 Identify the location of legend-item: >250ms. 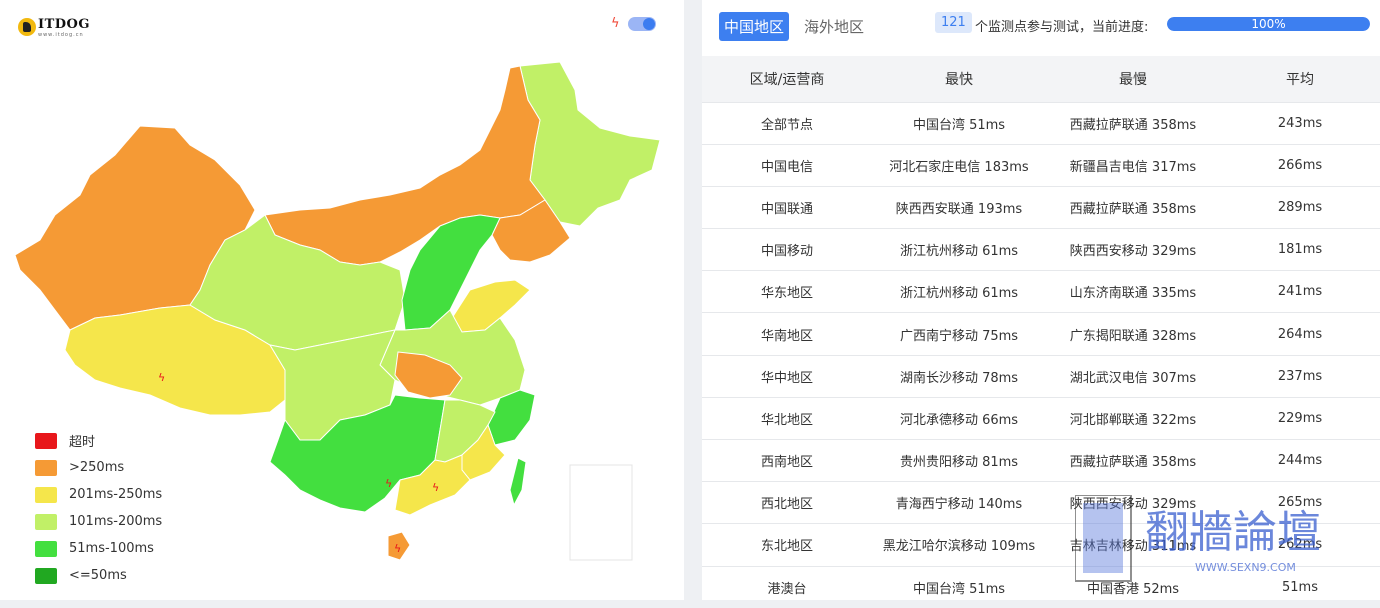
(98, 467).